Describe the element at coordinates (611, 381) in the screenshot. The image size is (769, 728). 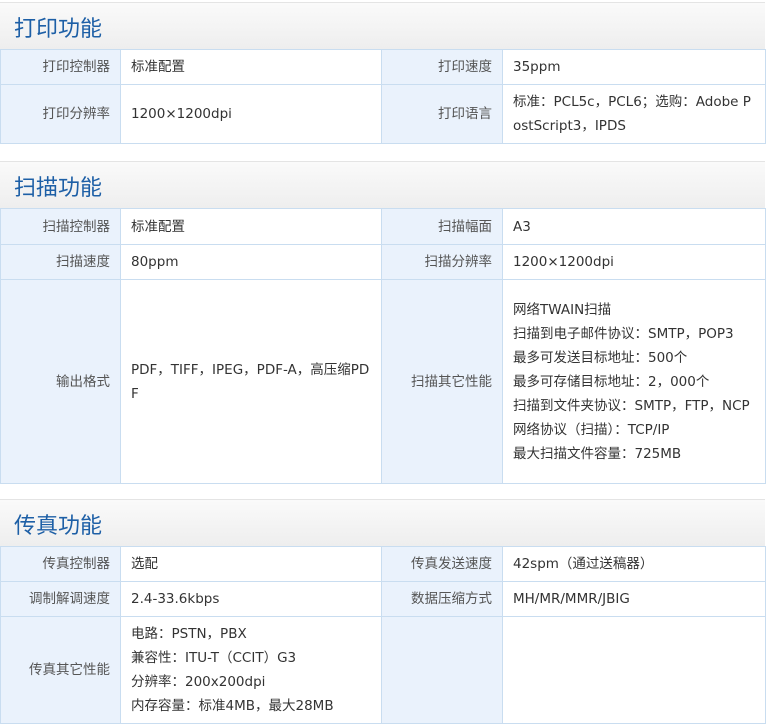
I see `spec-line: 最多可存储目标地址：2，000个` at that location.